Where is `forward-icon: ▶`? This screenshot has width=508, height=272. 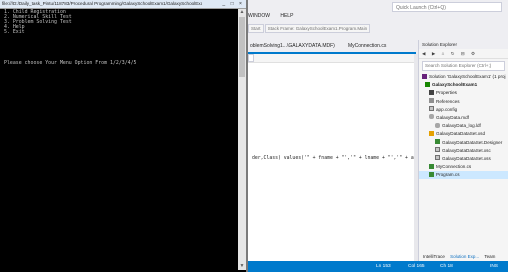 forward-icon: ▶ is located at coordinates (434, 53).